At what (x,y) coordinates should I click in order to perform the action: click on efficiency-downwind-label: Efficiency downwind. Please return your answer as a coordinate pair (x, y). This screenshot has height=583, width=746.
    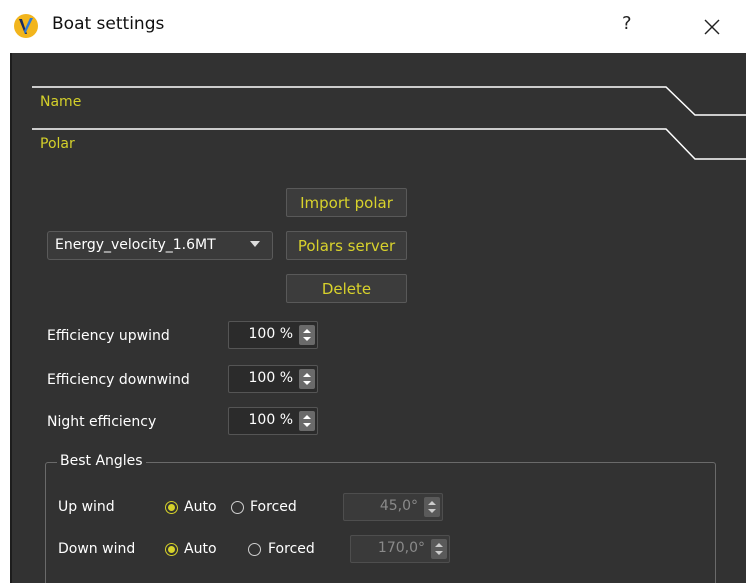
    Looking at the image, I should click on (118, 380).